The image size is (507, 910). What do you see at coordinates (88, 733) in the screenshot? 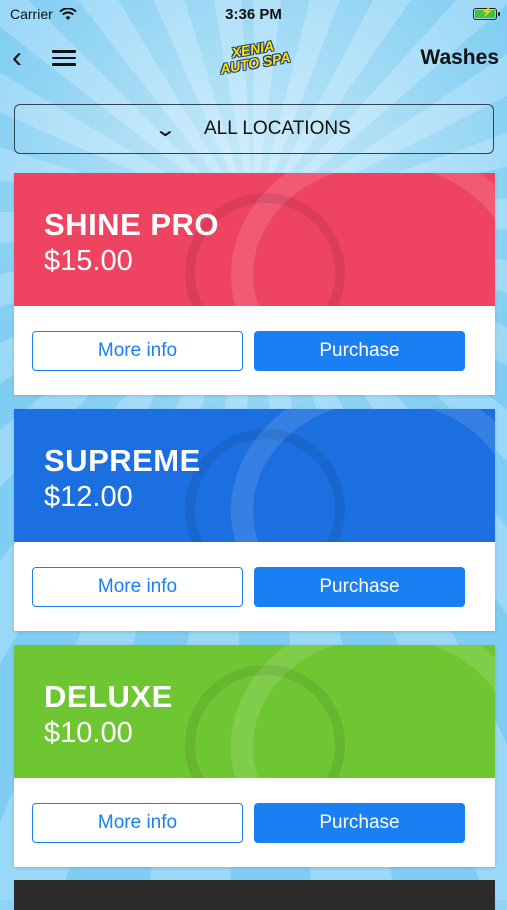
I see `wash-price: $10.00` at bounding box center [88, 733].